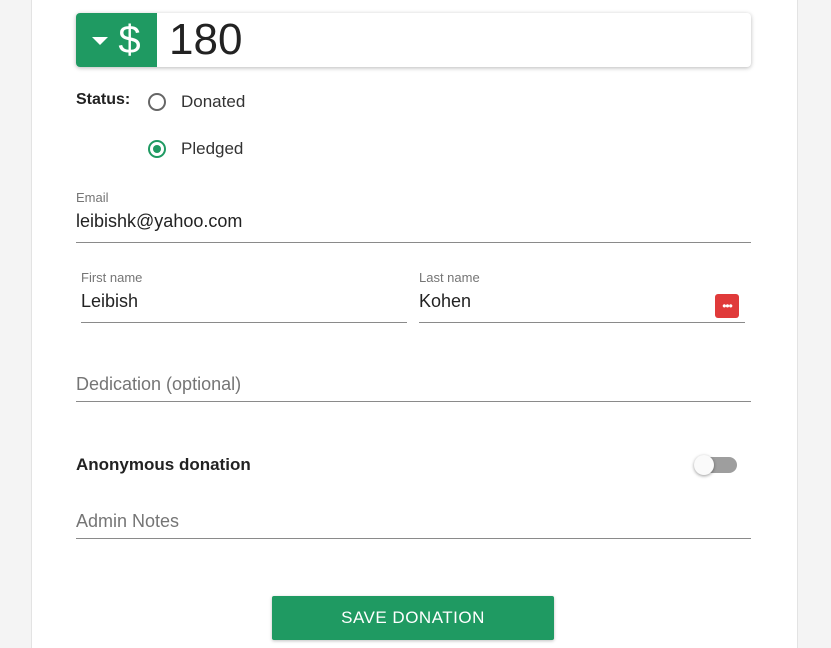  Describe the element at coordinates (582, 322) in the screenshot. I see `last-name-underline` at that location.